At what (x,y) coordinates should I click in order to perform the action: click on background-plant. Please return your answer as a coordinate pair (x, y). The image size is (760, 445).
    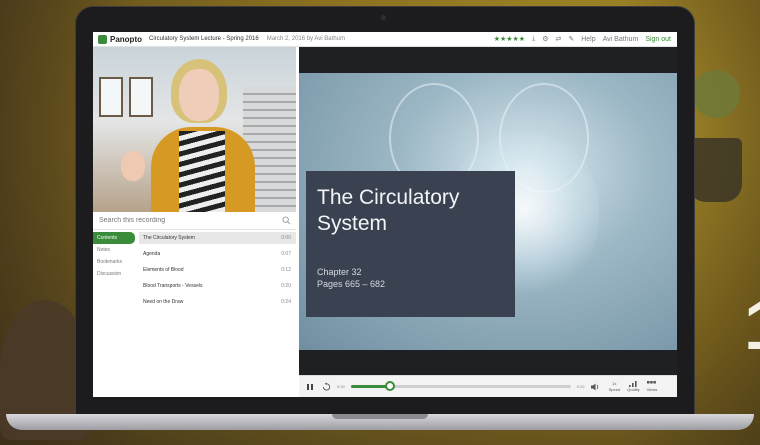
    Looking at the image, I should click on (716, 94).